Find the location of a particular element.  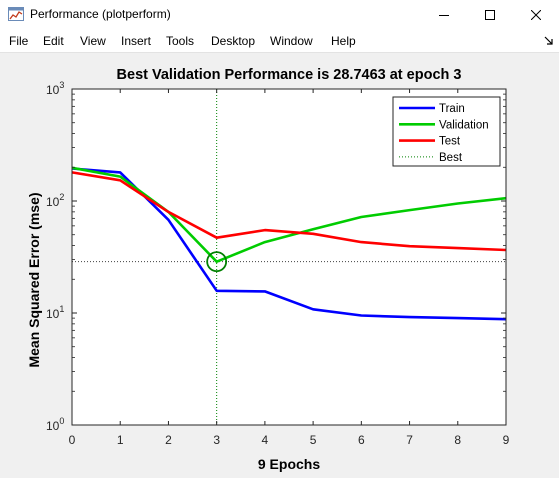

x-tick-label: 3 is located at coordinates (216, 440).